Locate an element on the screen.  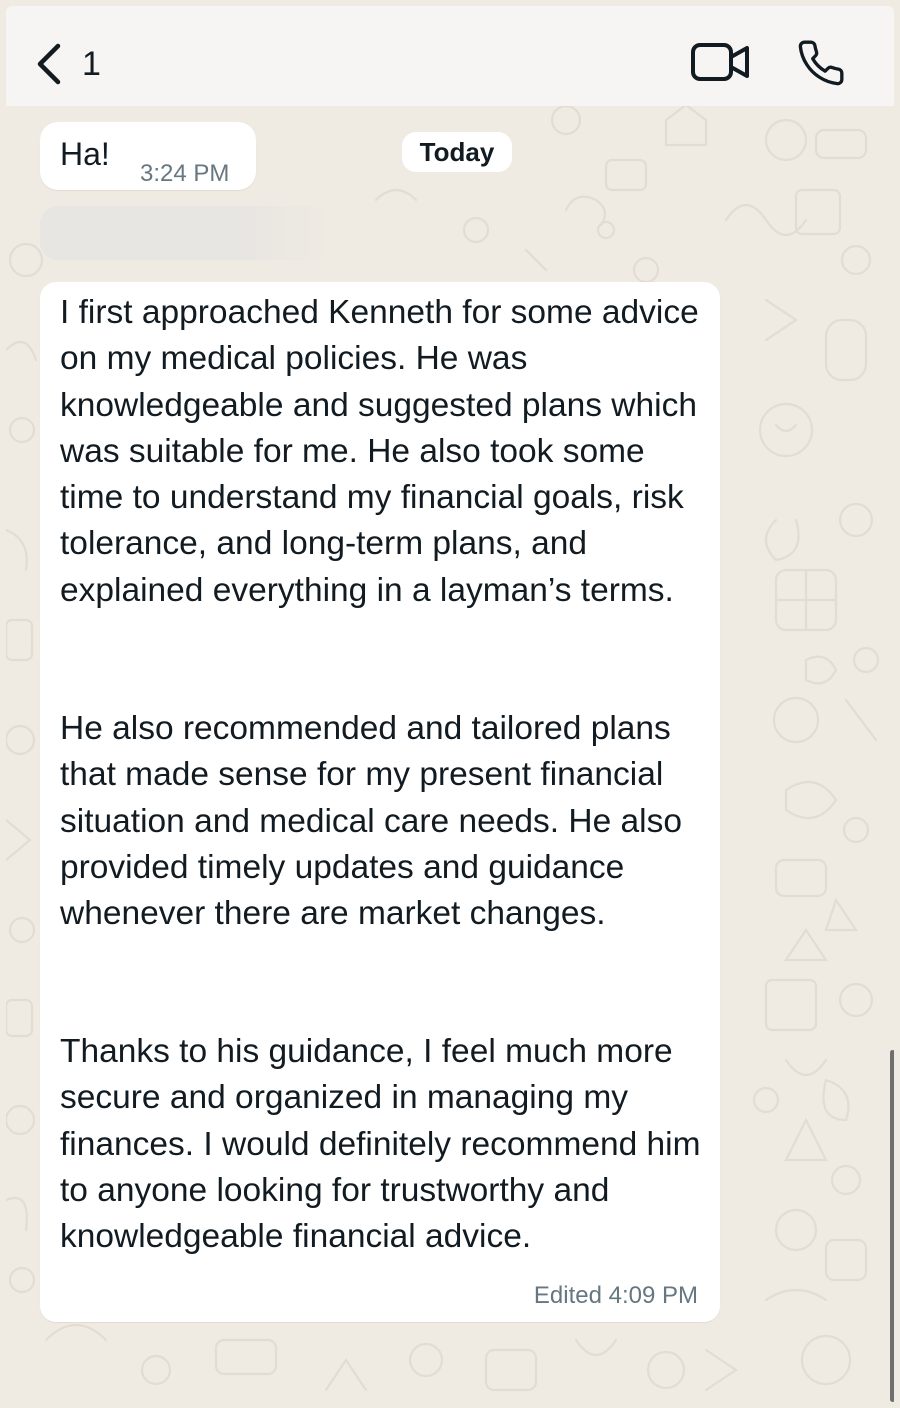
message-bubble-obscured is located at coordinates (185, 233).